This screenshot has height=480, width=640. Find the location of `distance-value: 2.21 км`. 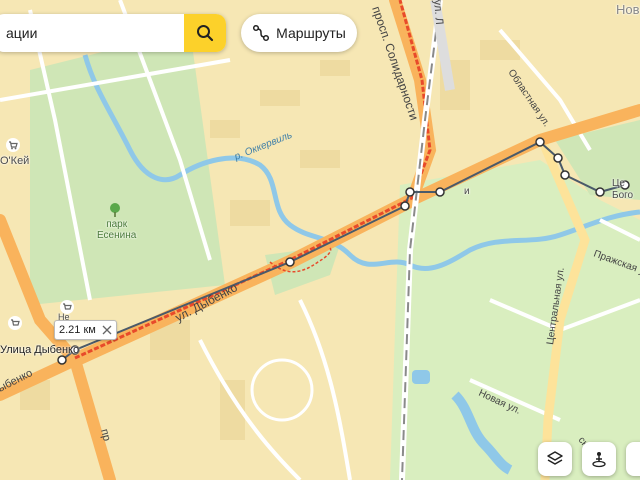

distance-value: 2.21 км is located at coordinates (77, 330).